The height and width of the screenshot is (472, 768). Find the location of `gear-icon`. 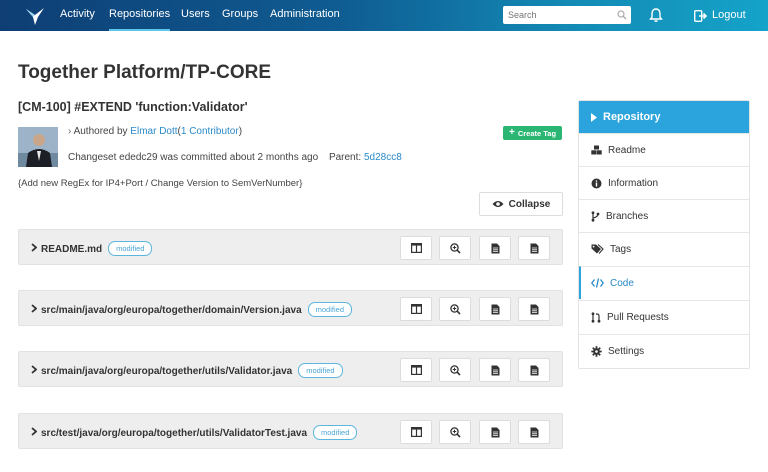

gear-icon is located at coordinates (596, 351).